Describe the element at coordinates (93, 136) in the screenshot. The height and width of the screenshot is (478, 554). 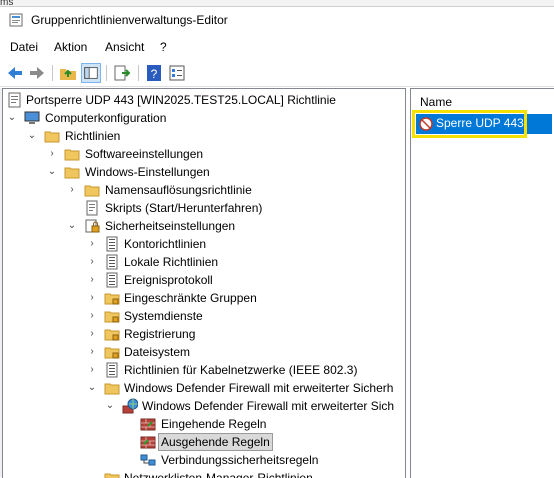
I see `tree-label: Richtlinien` at that location.